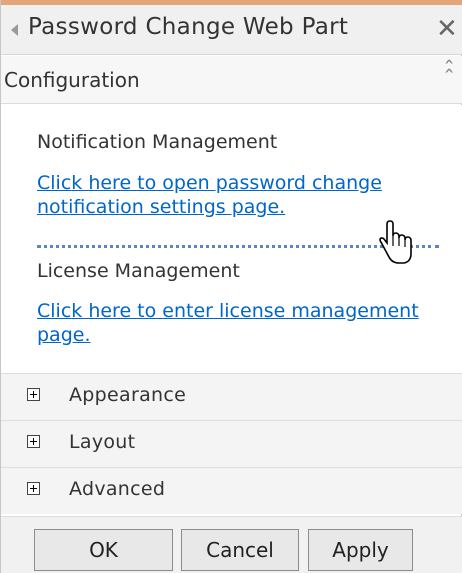 The height and width of the screenshot is (573, 462). I want to click on section-label: Appearance, so click(128, 395).